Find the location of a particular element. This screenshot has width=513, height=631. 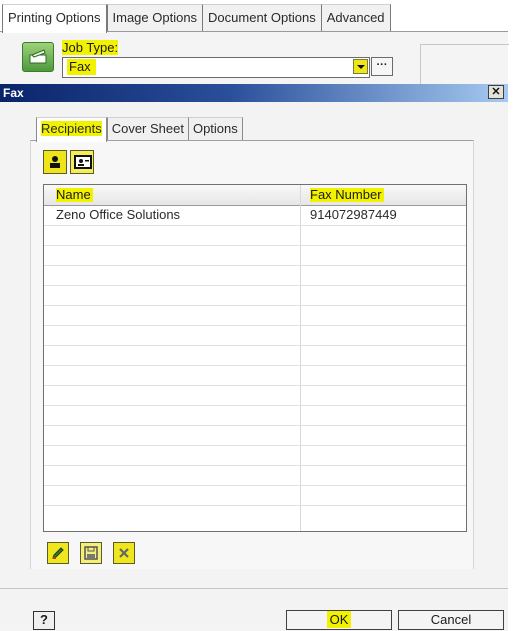

tab-image-options: Image Options is located at coordinates (154, 17).